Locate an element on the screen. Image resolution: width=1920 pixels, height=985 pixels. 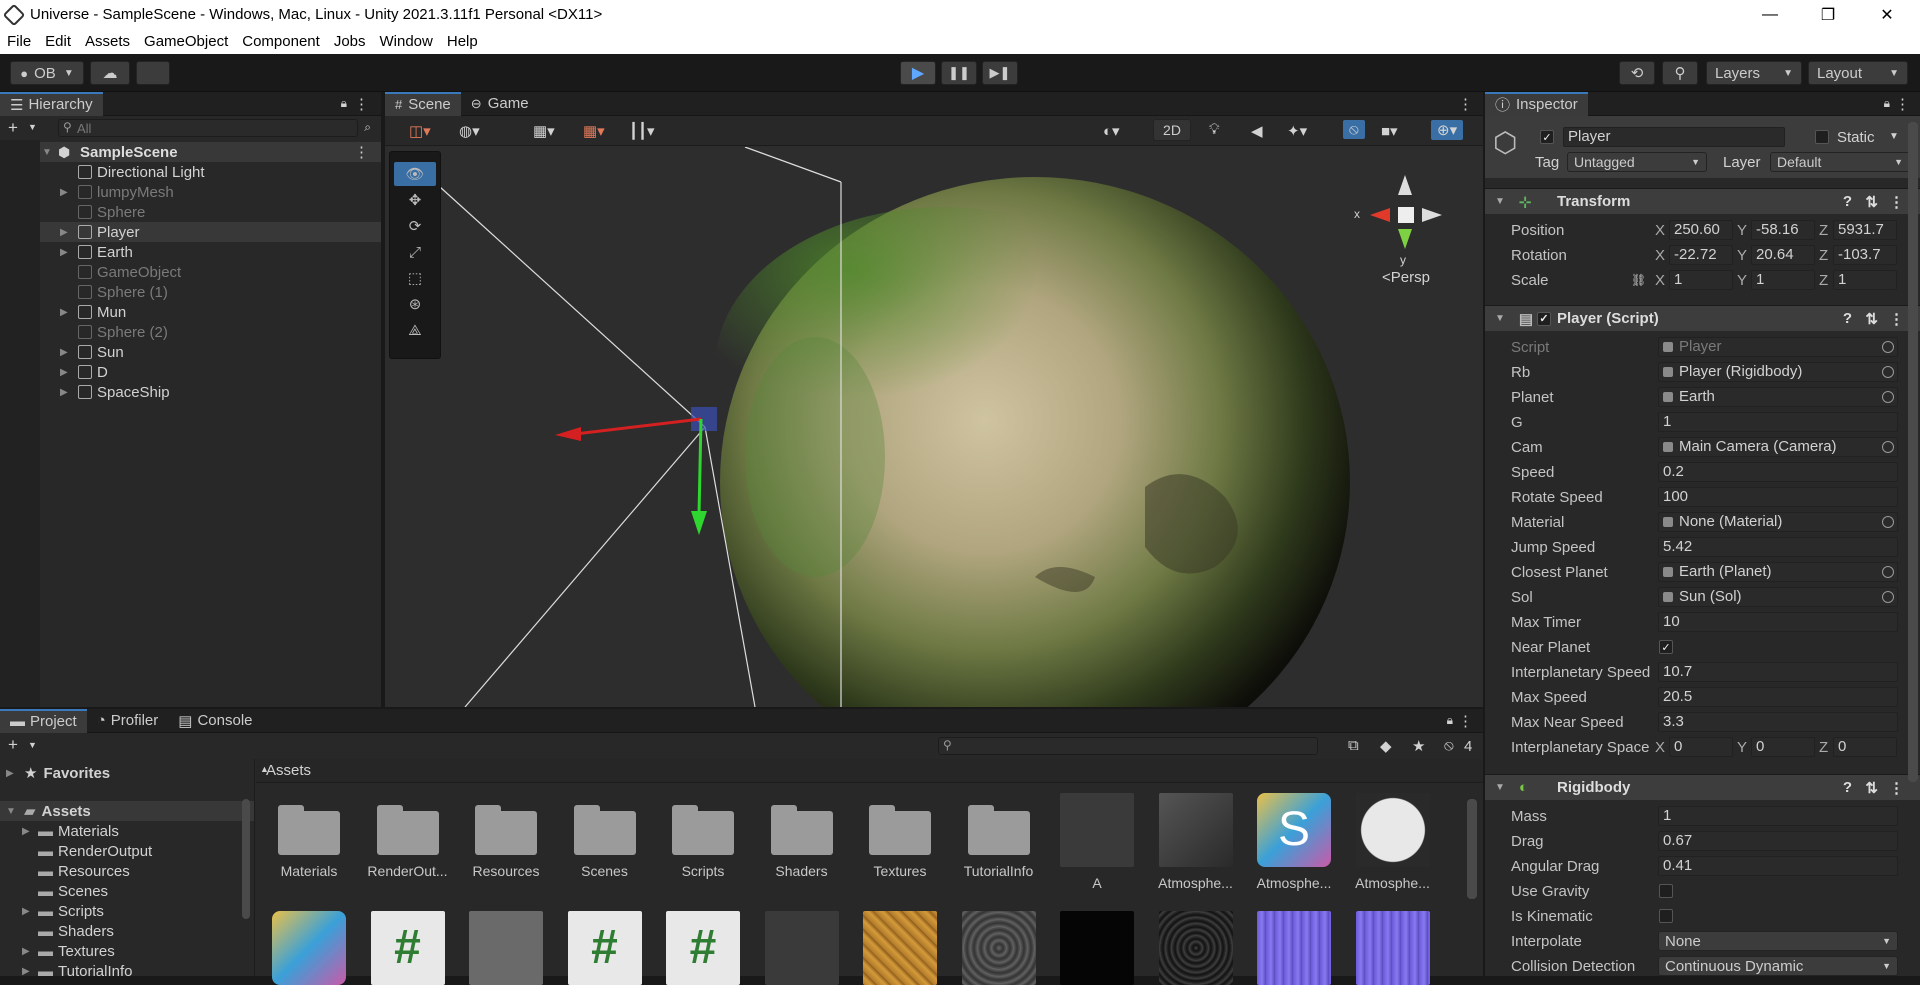
effects-icon: ✦▾ is located at coordinates (1297, 131).